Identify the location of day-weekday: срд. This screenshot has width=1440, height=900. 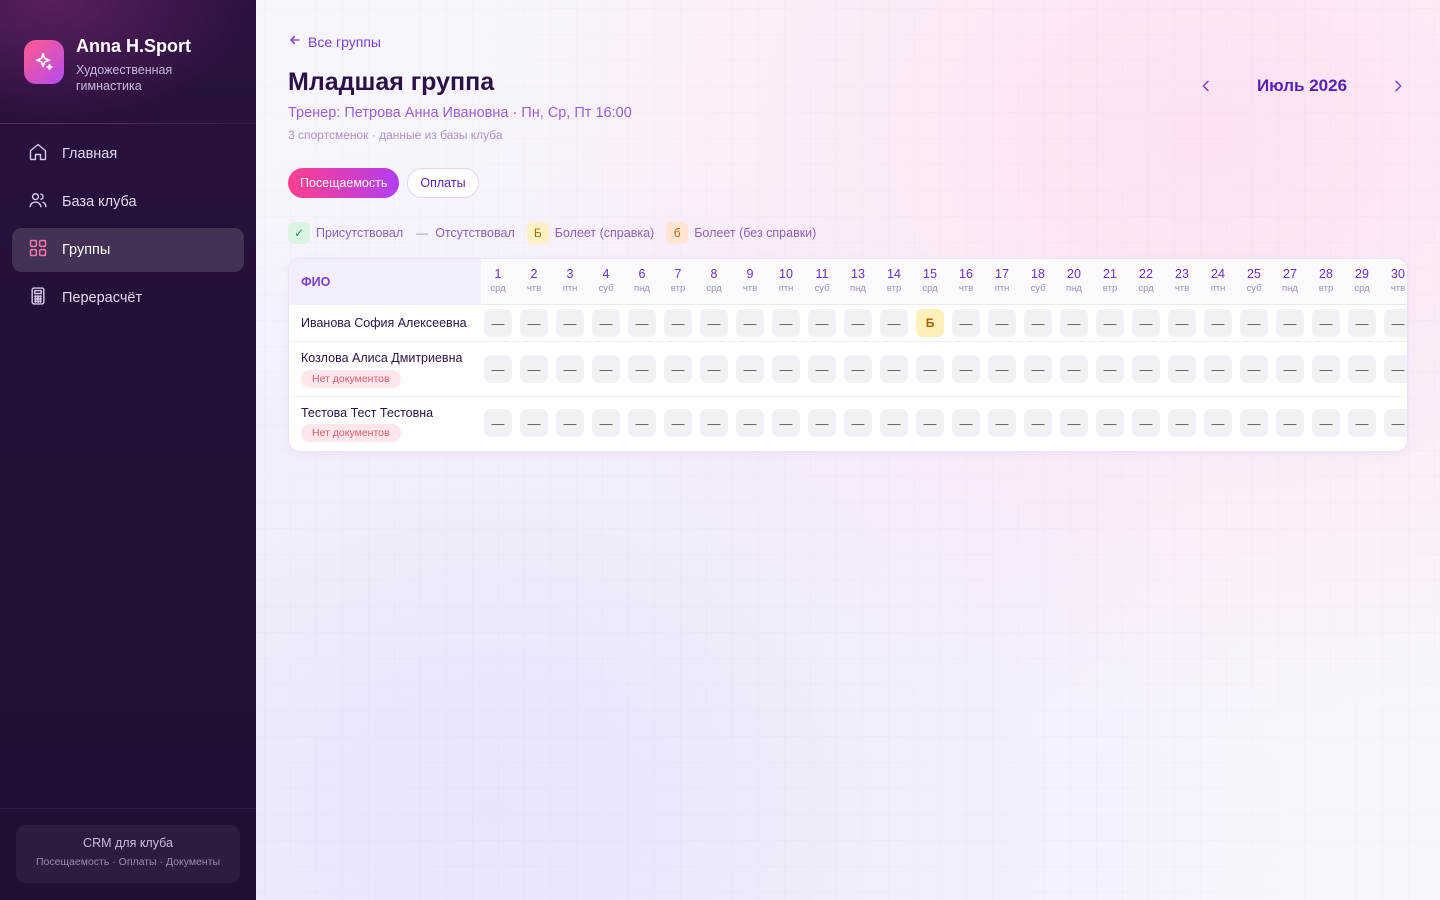
(714, 288).